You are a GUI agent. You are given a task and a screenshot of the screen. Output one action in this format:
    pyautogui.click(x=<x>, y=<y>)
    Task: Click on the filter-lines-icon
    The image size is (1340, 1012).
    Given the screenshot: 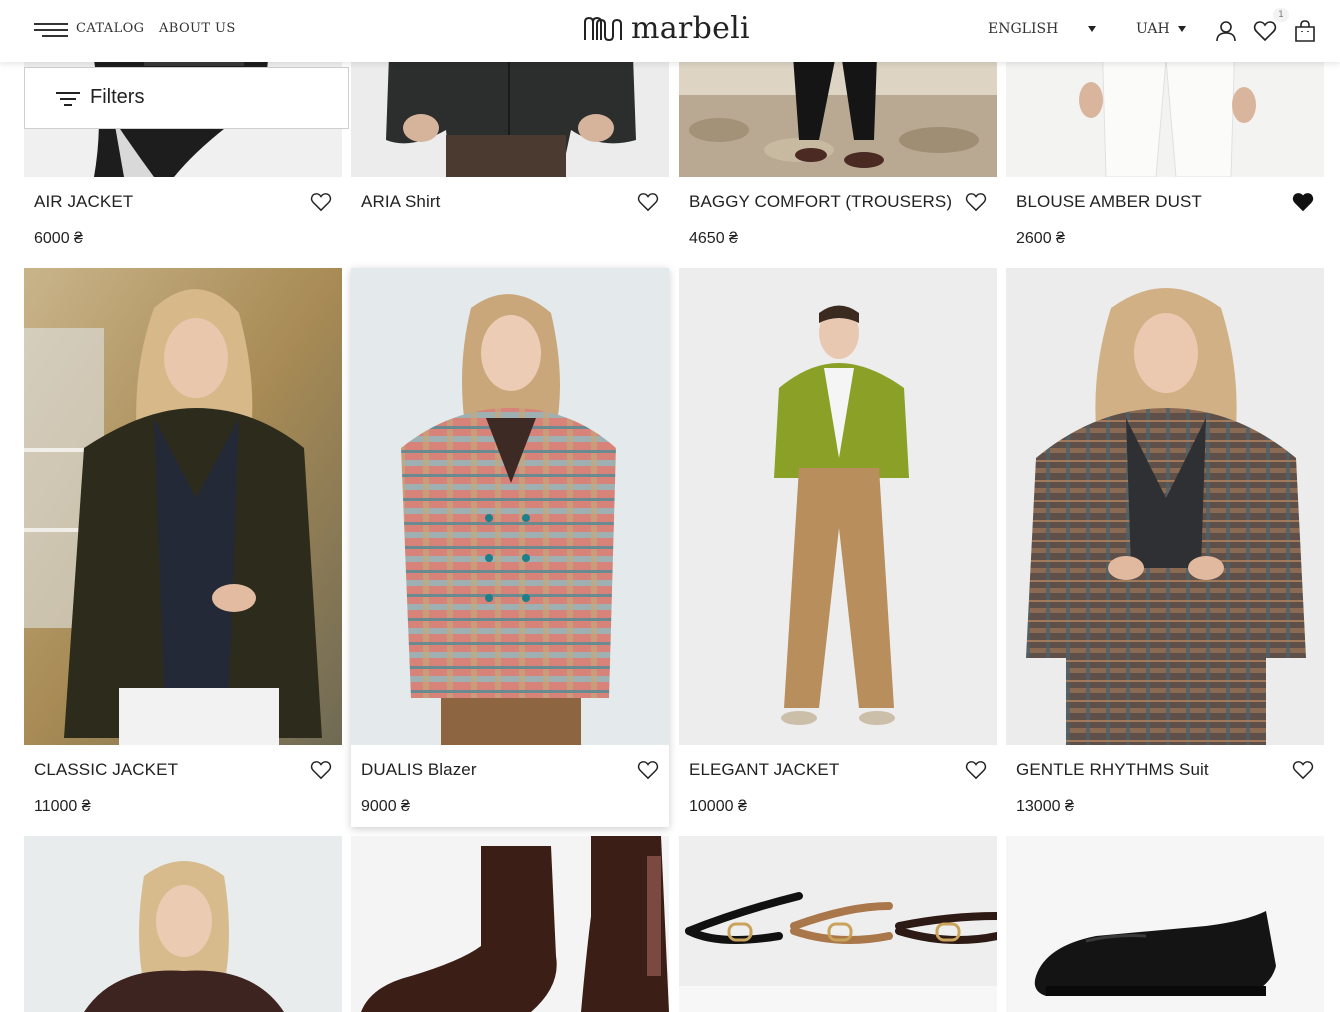 What is the action you would take?
    pyautogui.click(x=68, y=99)
    